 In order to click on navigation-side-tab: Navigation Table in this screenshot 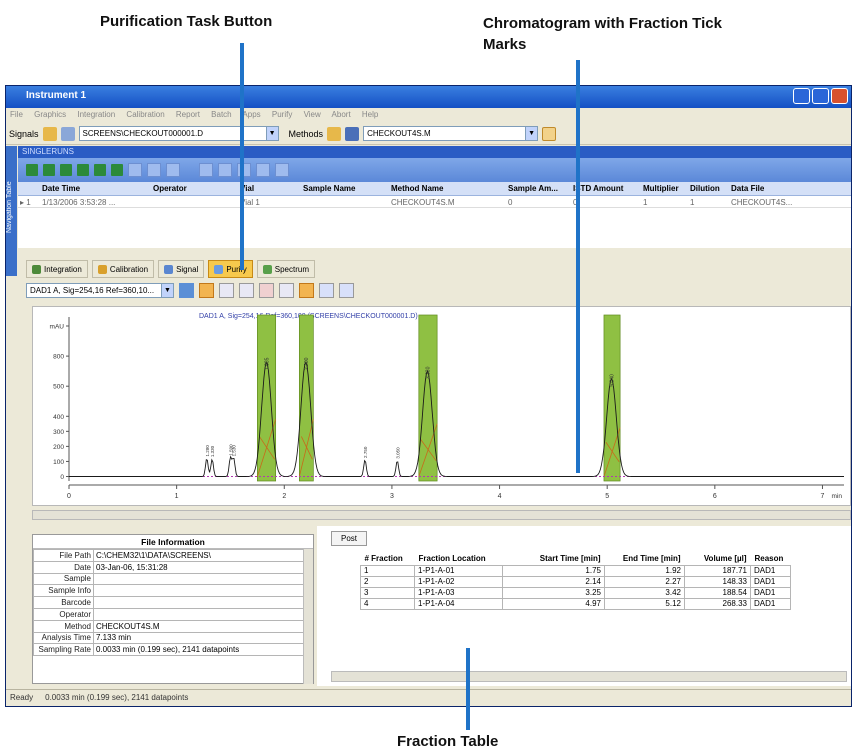, I will do `click(11, 211)`.